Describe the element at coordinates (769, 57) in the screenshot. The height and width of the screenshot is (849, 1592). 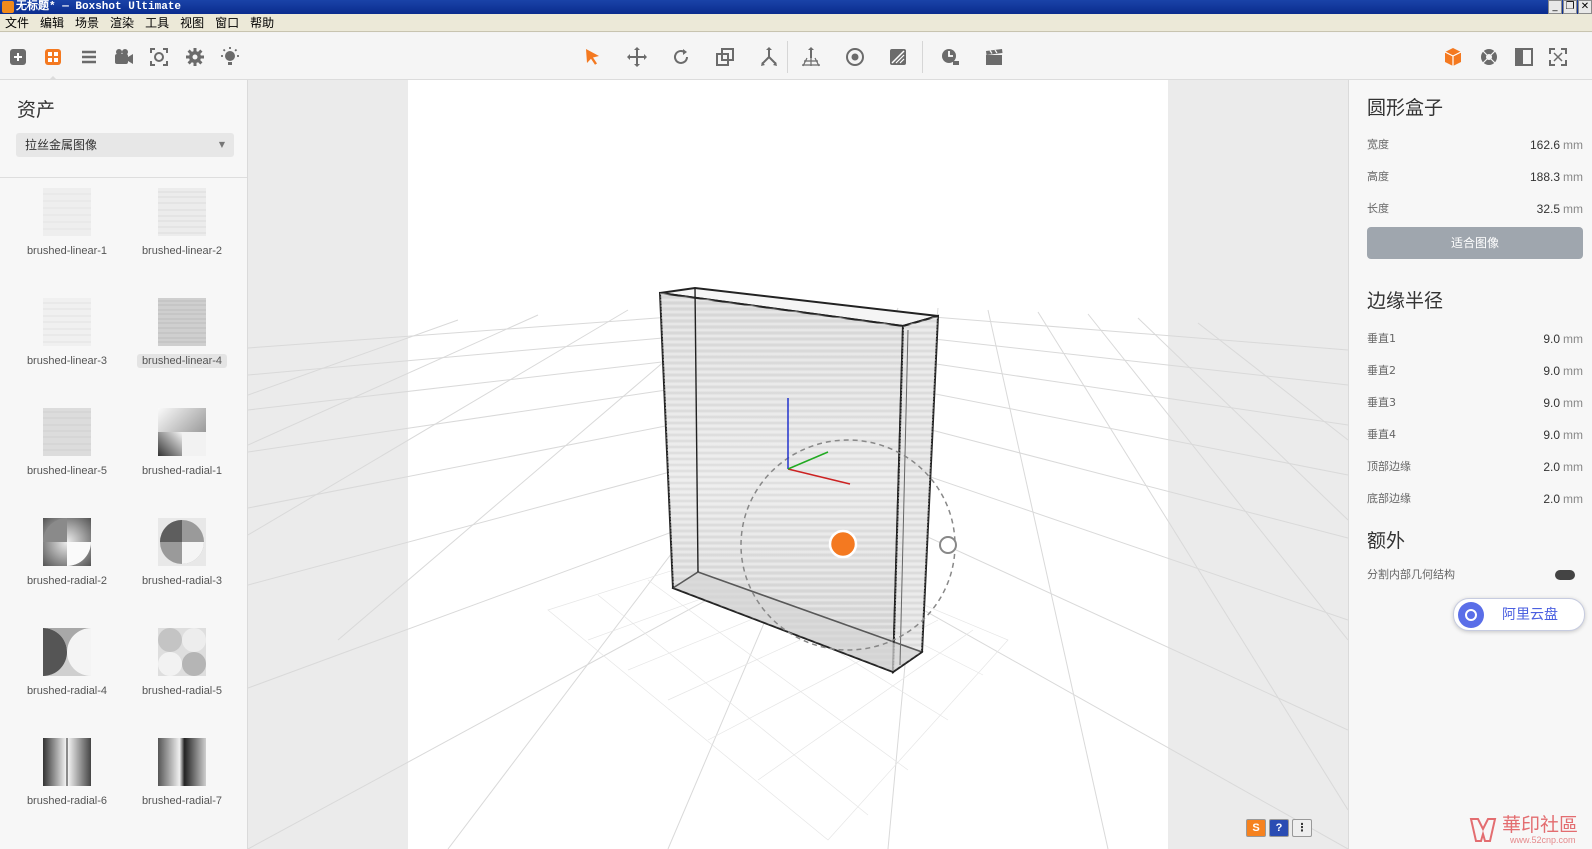
I see `multi-move-icon` at that location.